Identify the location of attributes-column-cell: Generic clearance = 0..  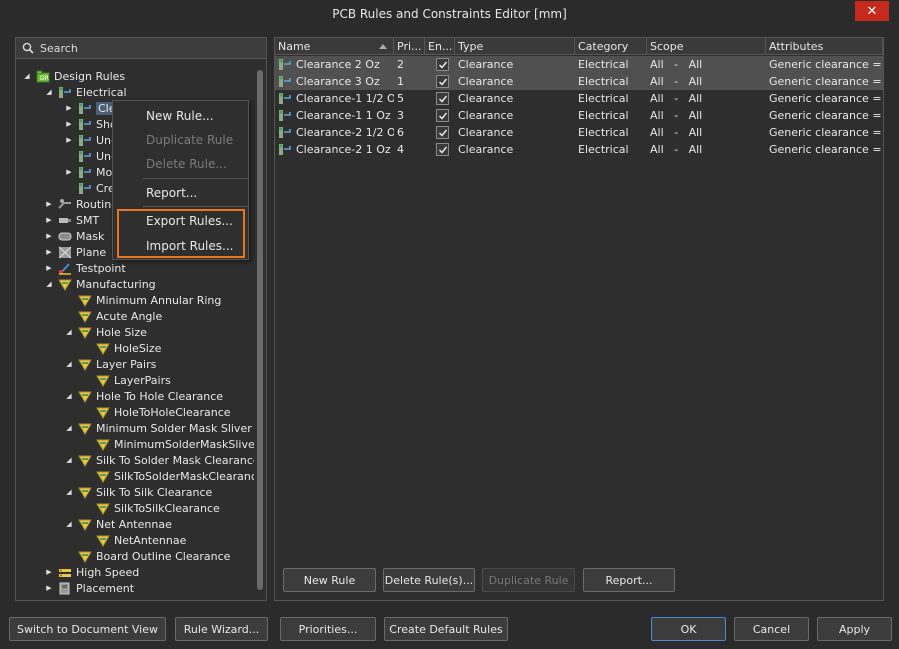
(824, 64).